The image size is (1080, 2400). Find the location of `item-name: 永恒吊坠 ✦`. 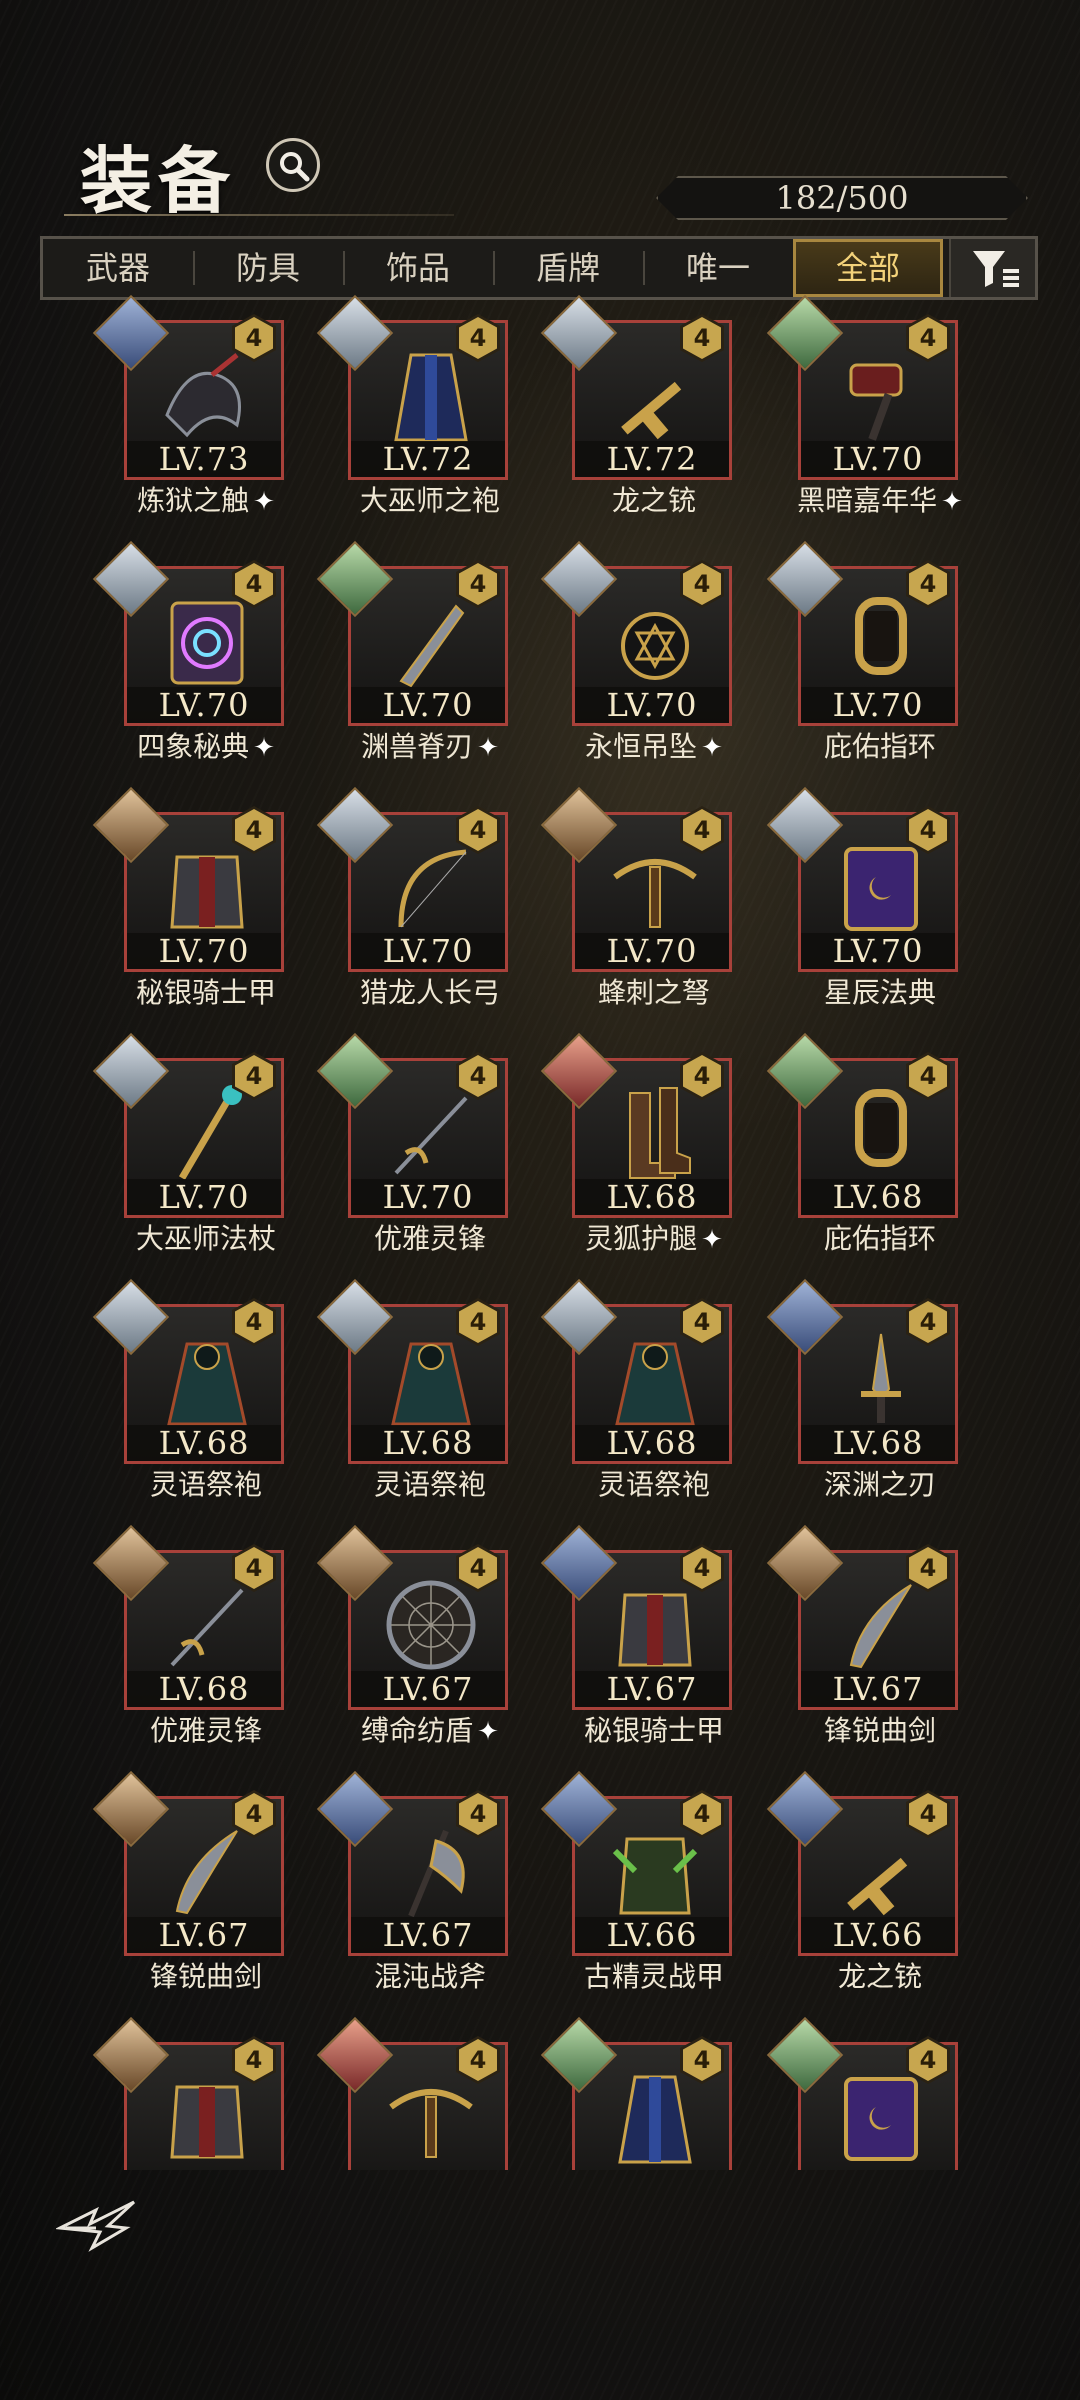

item-name: 永恒吊坠 ✦ is located at coordinates (654, 747).